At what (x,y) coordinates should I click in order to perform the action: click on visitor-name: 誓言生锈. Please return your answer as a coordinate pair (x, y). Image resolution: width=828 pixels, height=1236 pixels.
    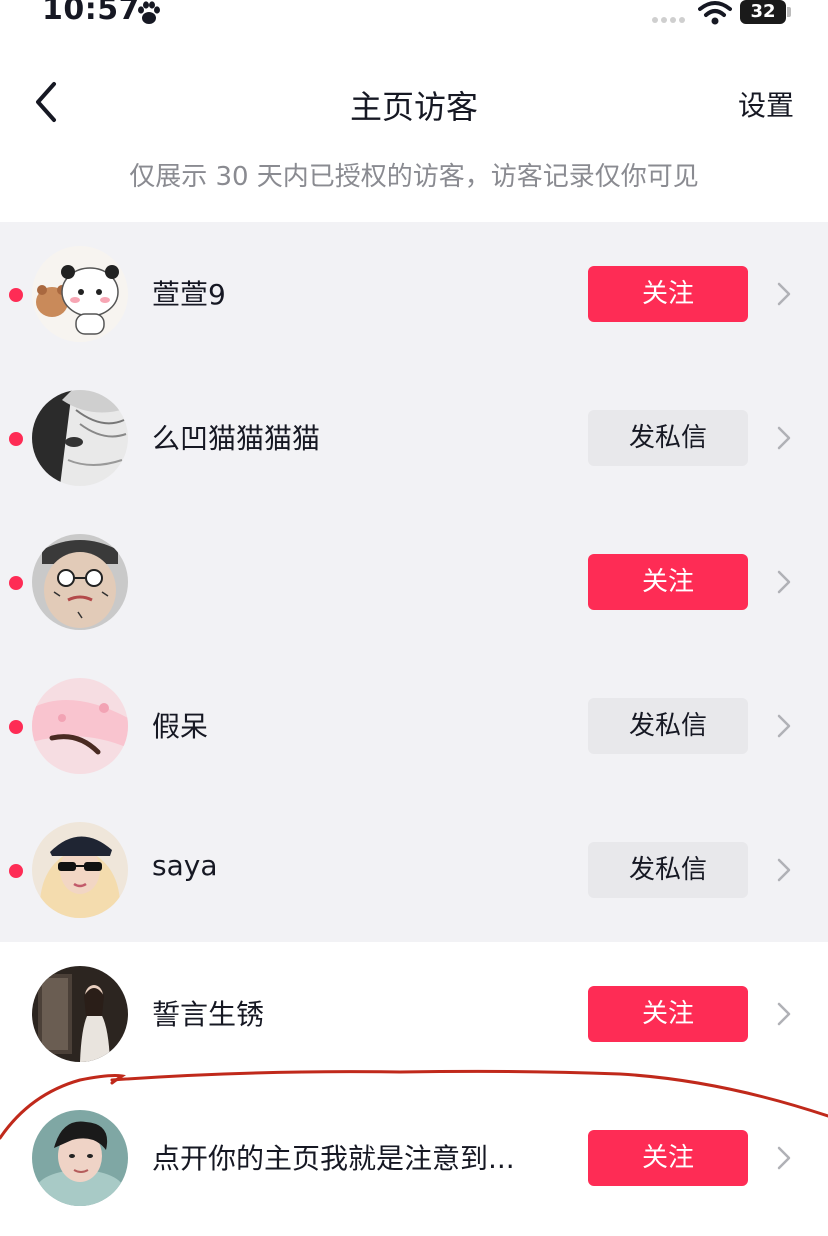
    Looking at the image, I should click on (208, 1014).